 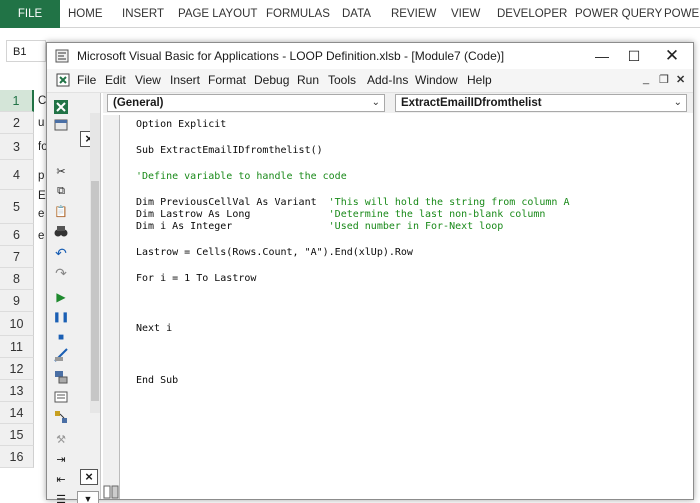 I want to click on tab-view: VIEW, so click(x=465, y=14).